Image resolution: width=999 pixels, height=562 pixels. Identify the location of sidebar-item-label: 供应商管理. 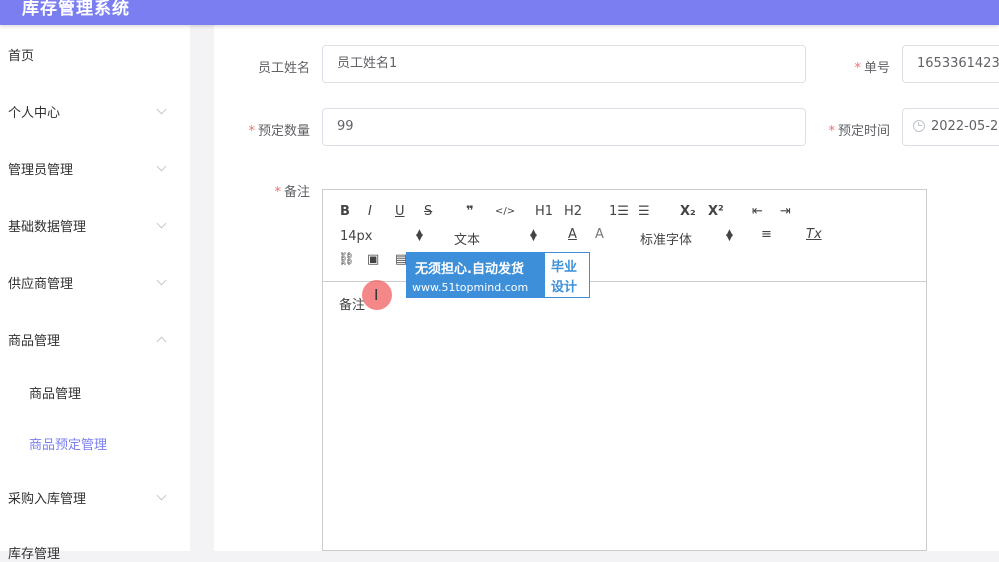
(41, 284).